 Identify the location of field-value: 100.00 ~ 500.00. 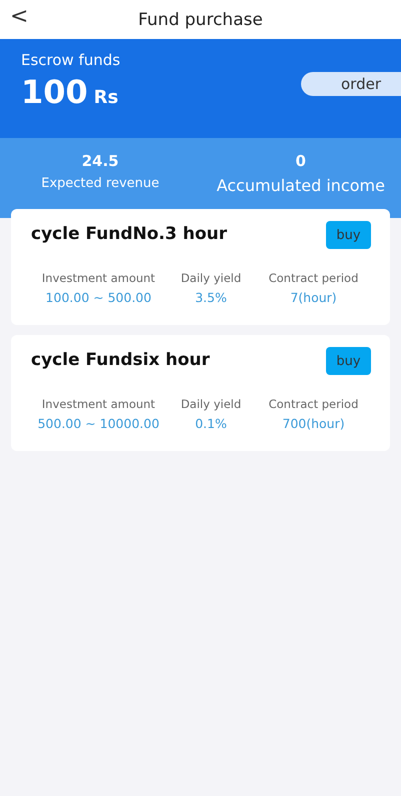
(99, 297).